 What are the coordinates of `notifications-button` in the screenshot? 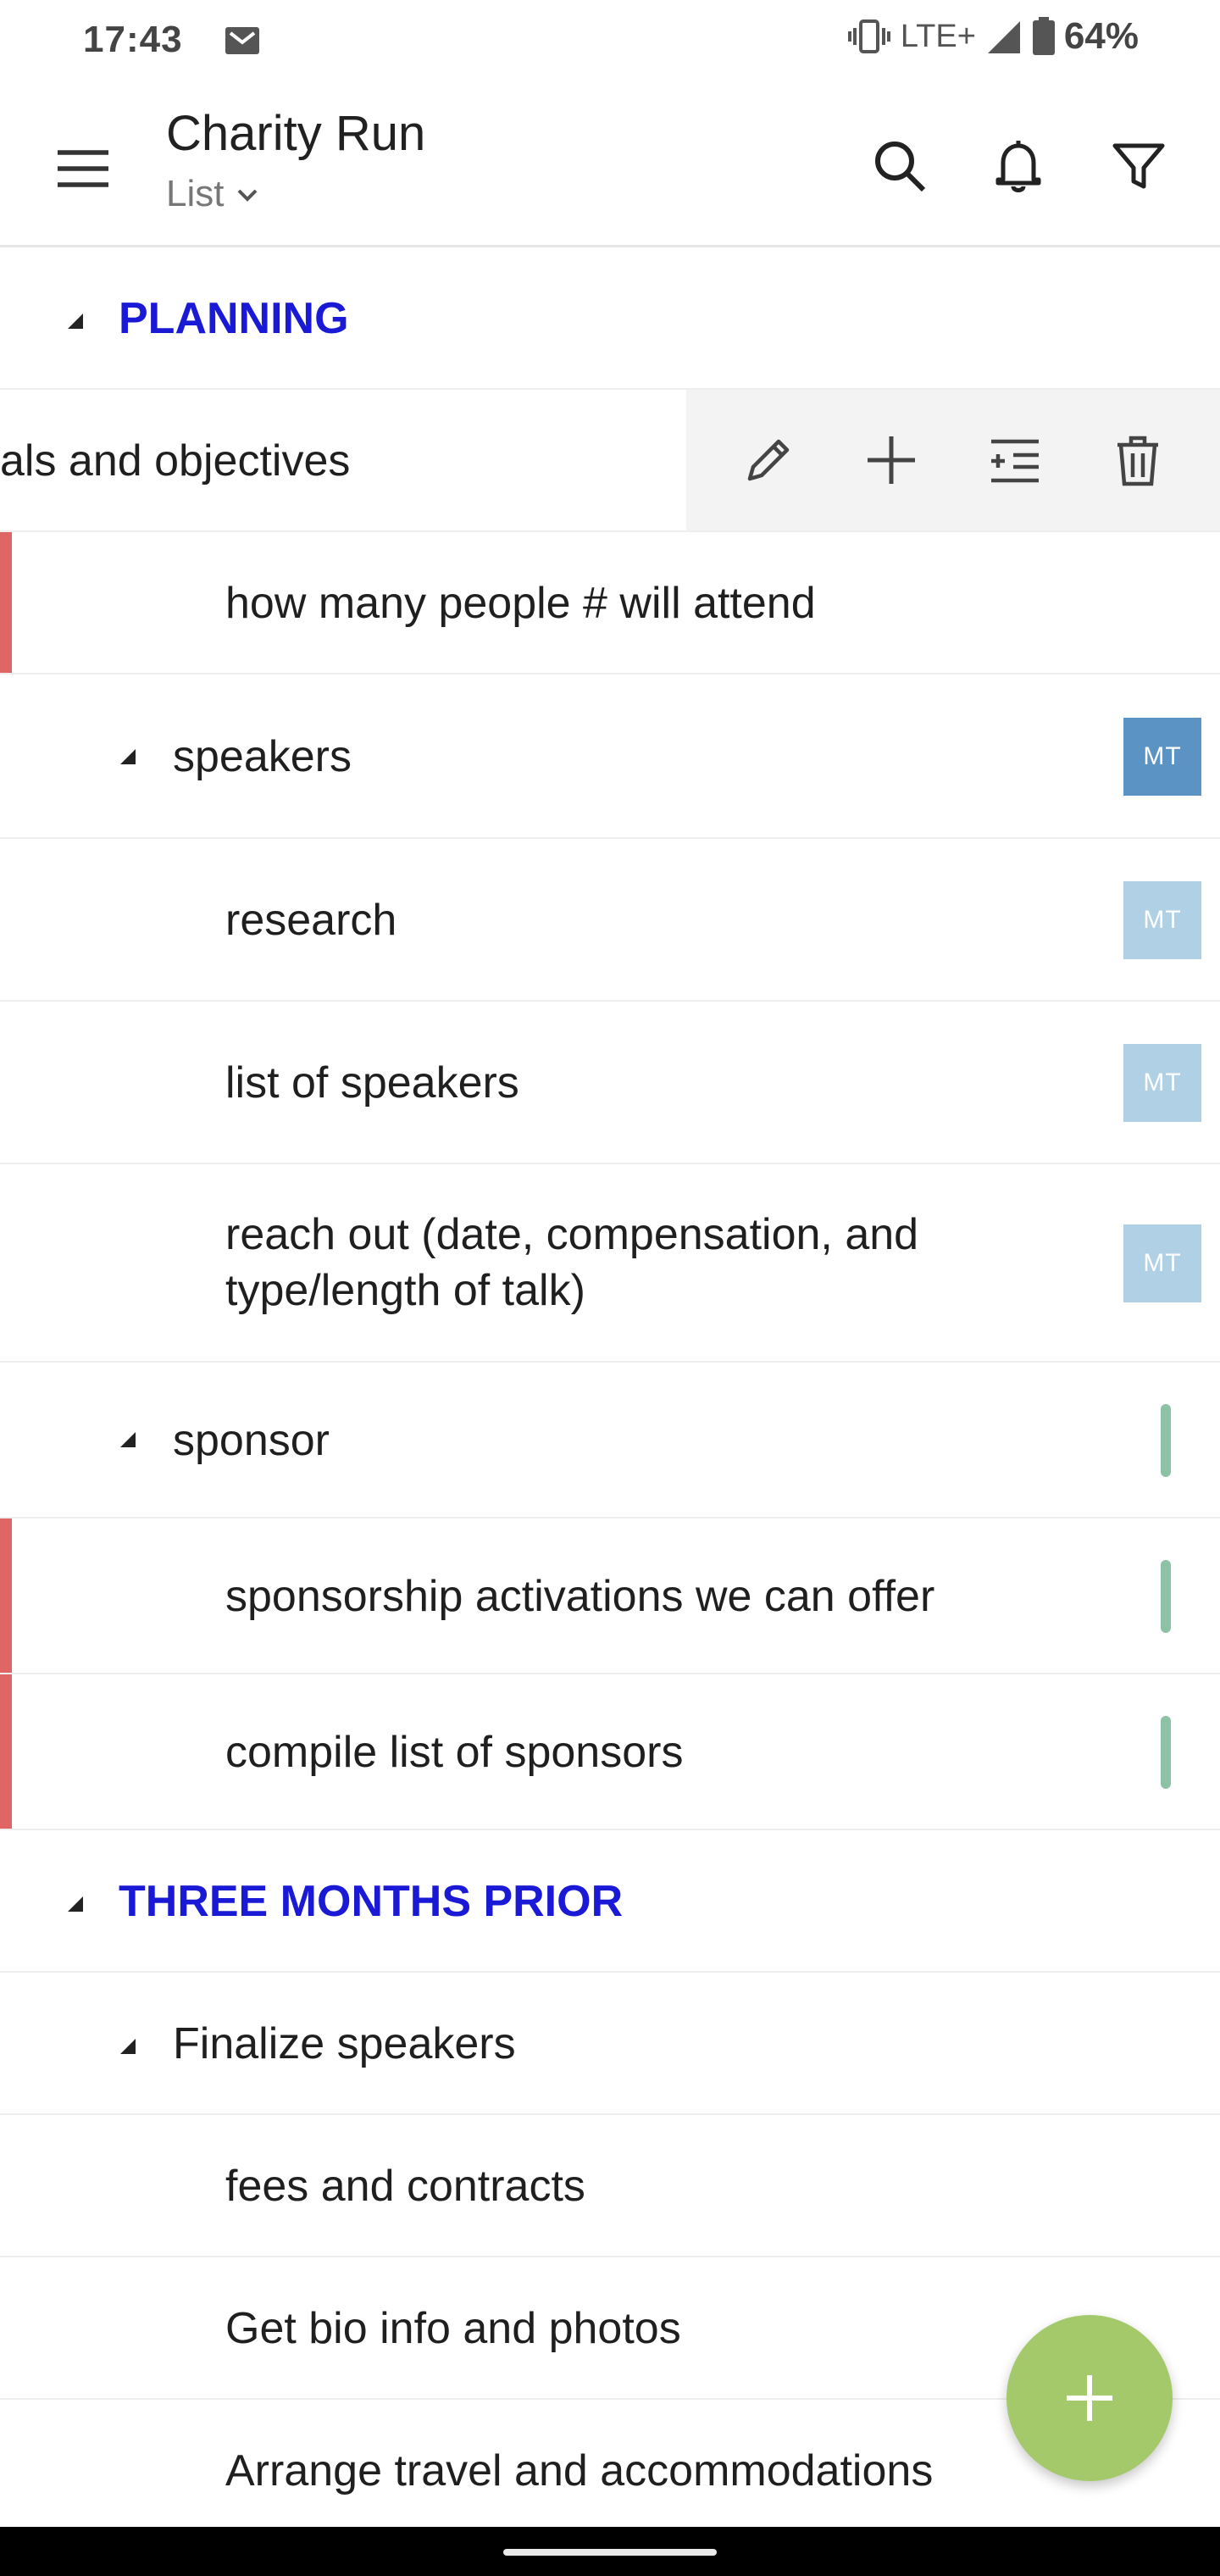 It's located at (1018, 166).